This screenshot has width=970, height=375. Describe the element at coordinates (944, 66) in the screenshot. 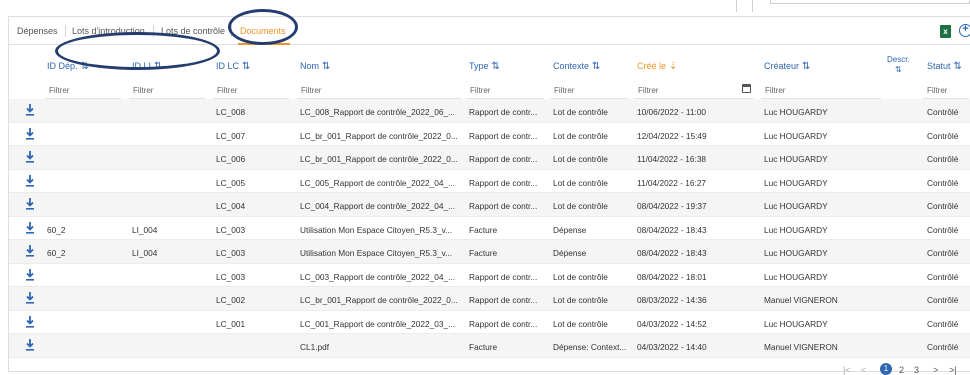

I see `column-header-statut: Statut ⇅` at that location.